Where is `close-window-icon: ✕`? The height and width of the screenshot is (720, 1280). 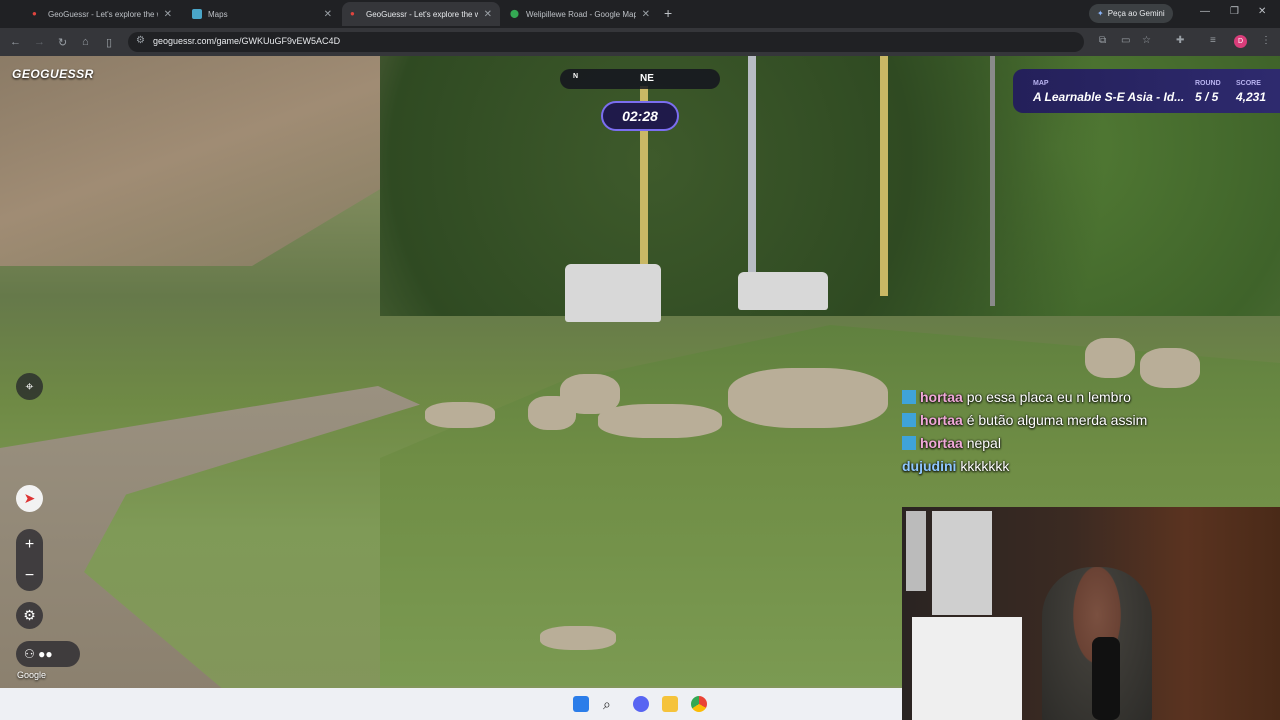
close-window-icon: ✕ is located at coordinates (1262, 11).